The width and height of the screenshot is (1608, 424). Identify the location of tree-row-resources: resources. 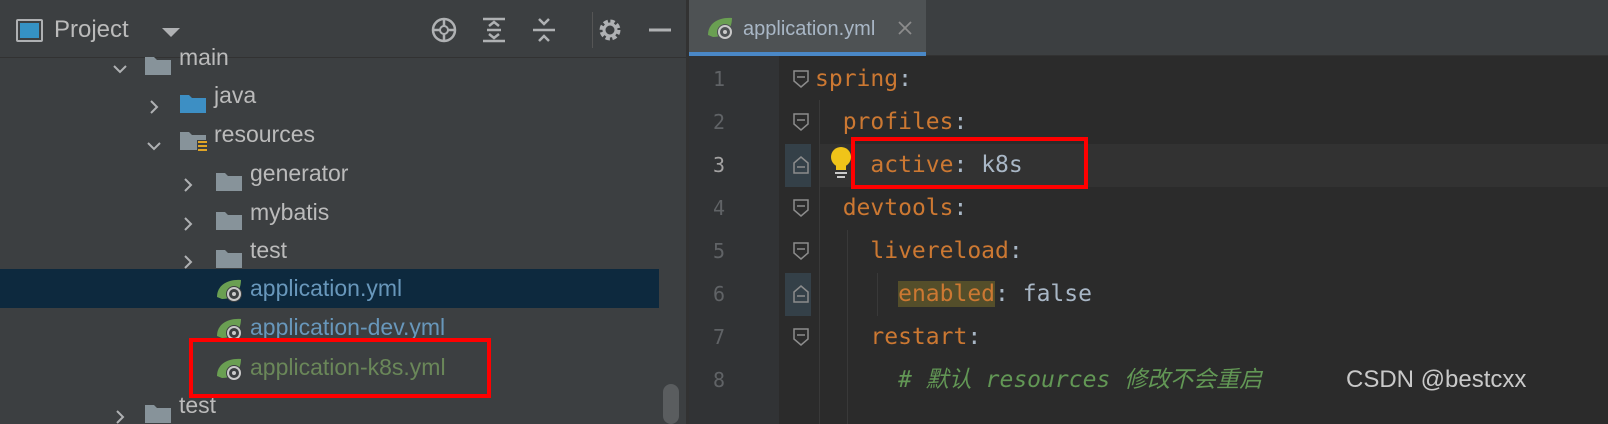
(338, 134).